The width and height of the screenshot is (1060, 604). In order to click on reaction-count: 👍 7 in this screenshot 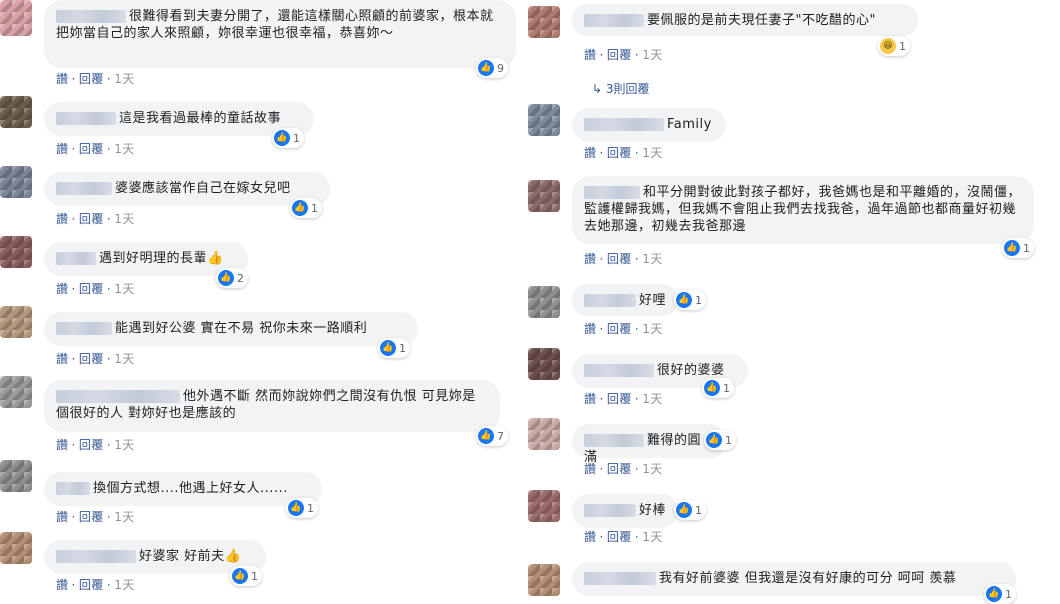, I will do `click(492, 436)`.